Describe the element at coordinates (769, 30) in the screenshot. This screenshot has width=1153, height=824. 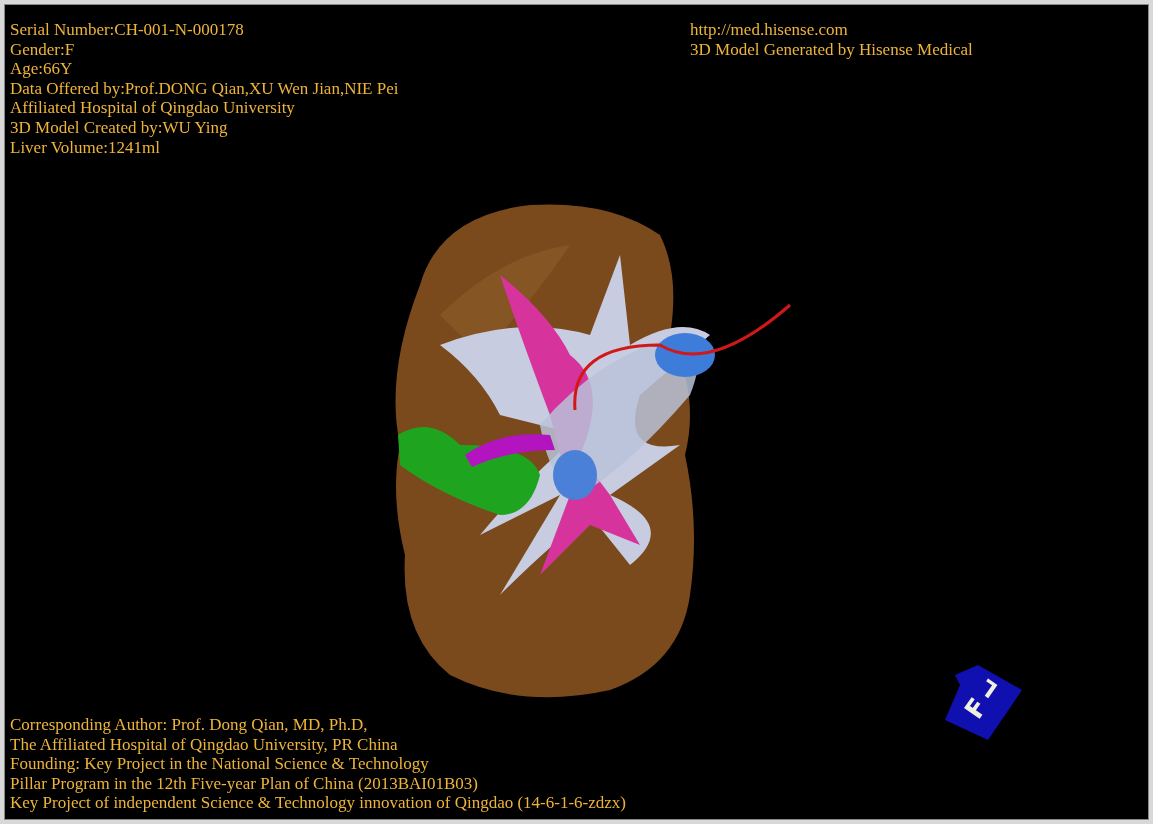
I see `credit-text: http://med.hisense.com` at that location.